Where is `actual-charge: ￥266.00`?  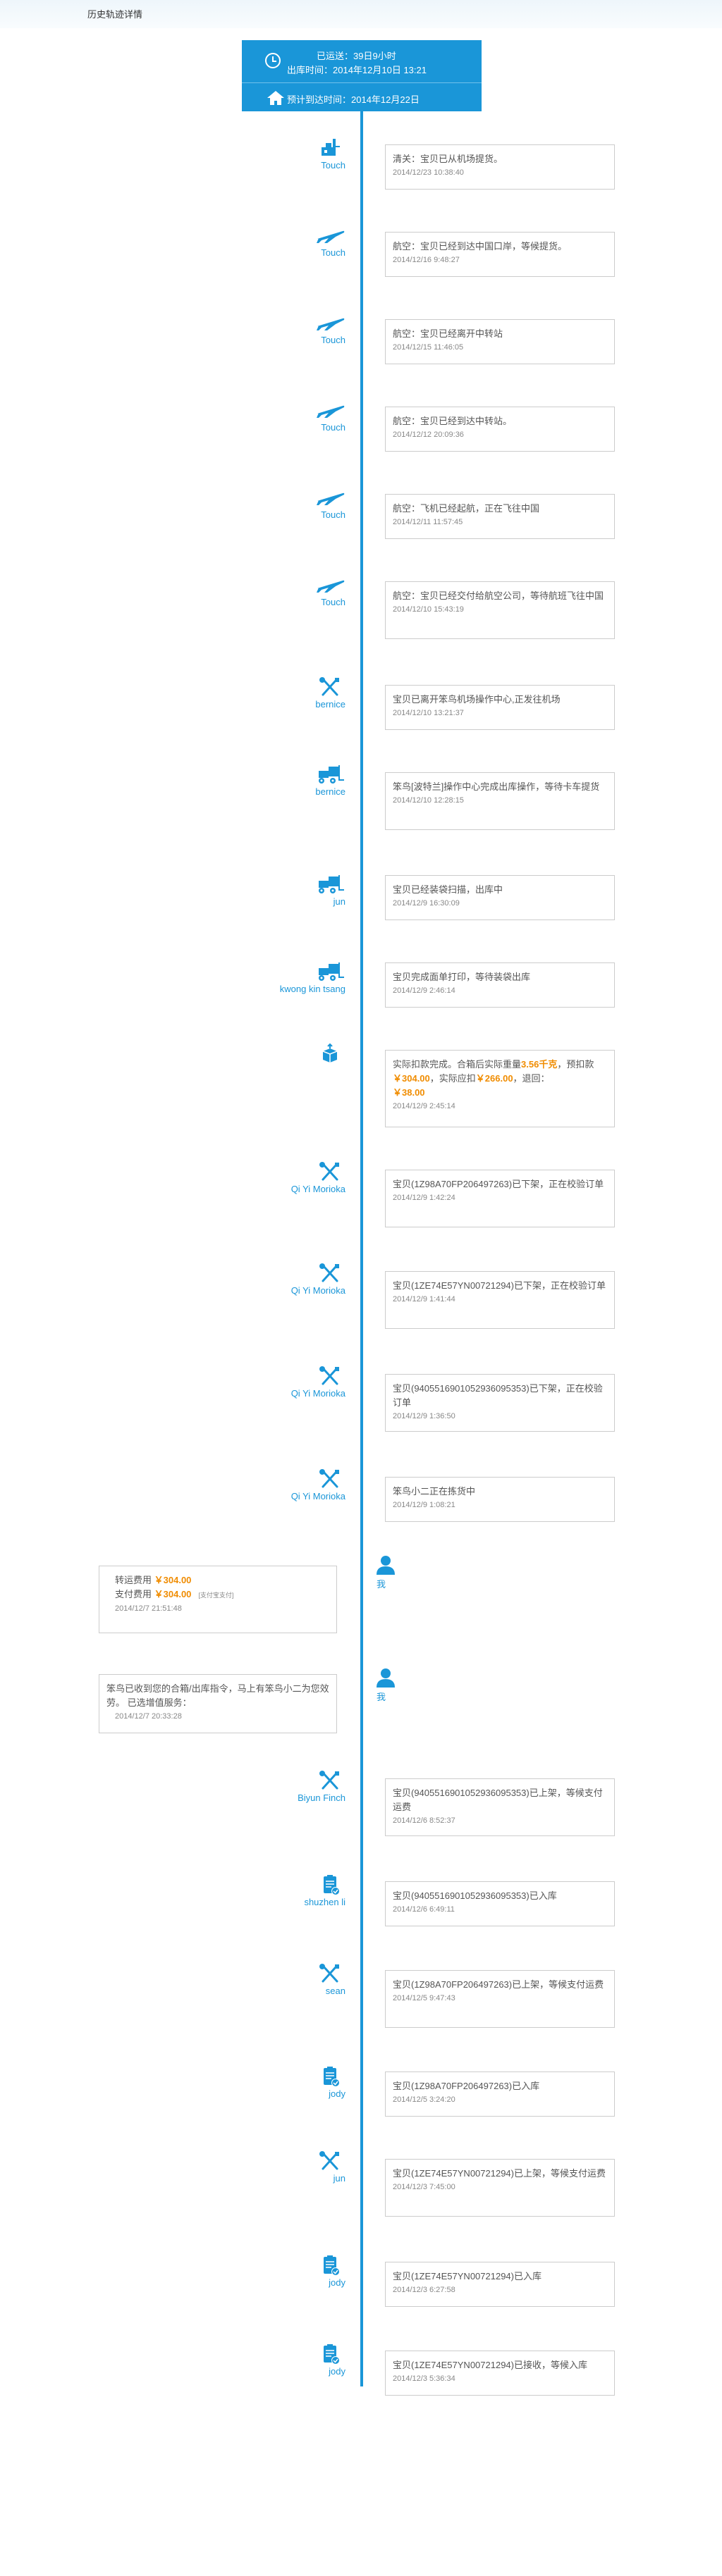 actual-charge: ￥266.00 is located at coordinates (494, 1078).